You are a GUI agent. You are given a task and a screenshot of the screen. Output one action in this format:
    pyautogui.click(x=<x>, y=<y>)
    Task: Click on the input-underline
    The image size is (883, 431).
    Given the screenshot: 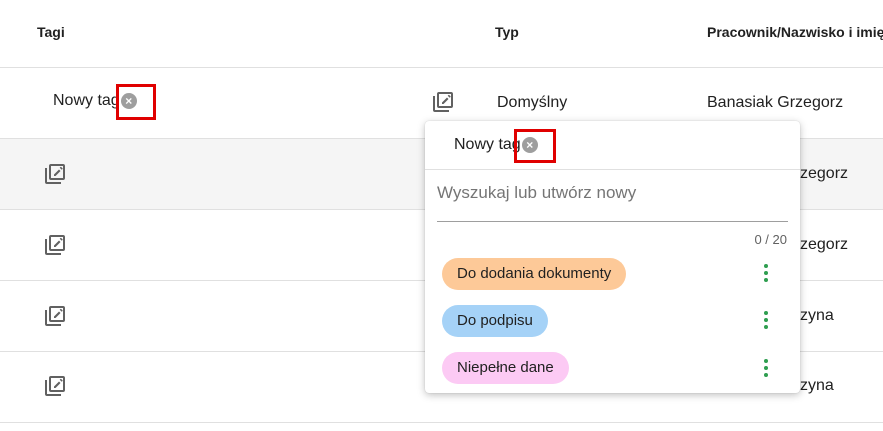 What is the action you would take?
    pyautogui.click(x=612, y=221)
    